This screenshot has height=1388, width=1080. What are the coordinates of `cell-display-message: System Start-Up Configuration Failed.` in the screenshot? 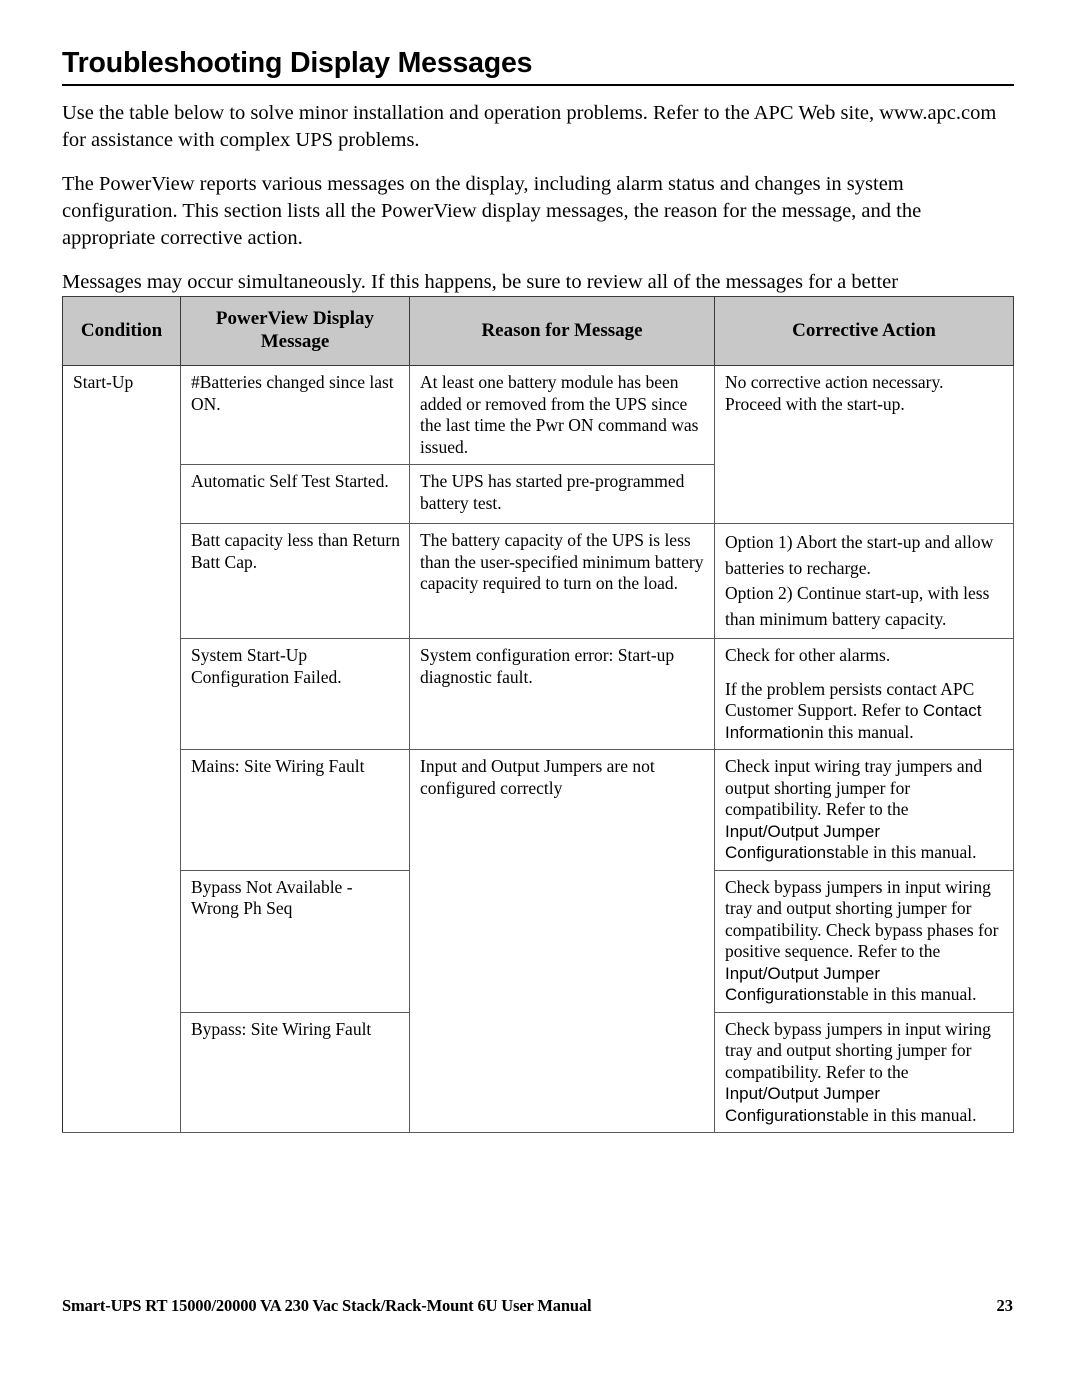 It's located at (295, 694).